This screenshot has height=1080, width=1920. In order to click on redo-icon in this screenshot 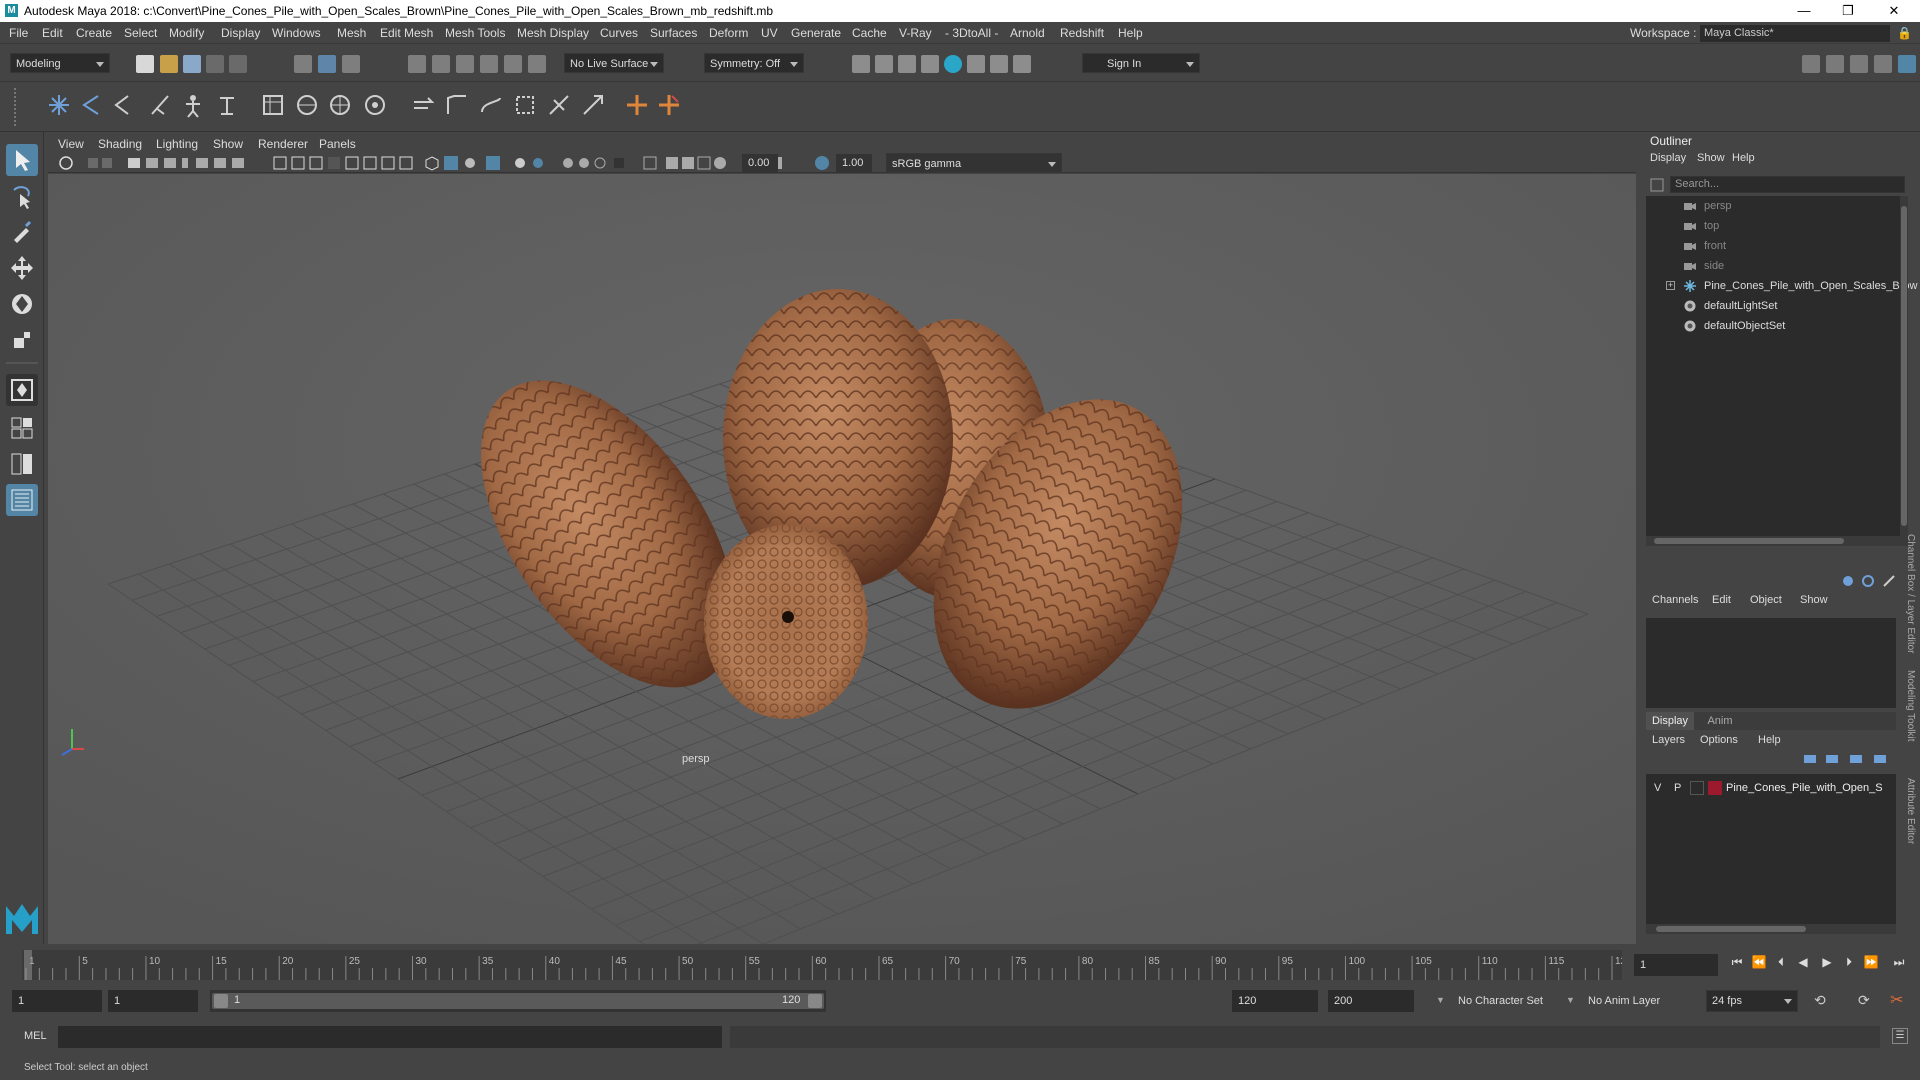, I will do `click(238, 64)`.